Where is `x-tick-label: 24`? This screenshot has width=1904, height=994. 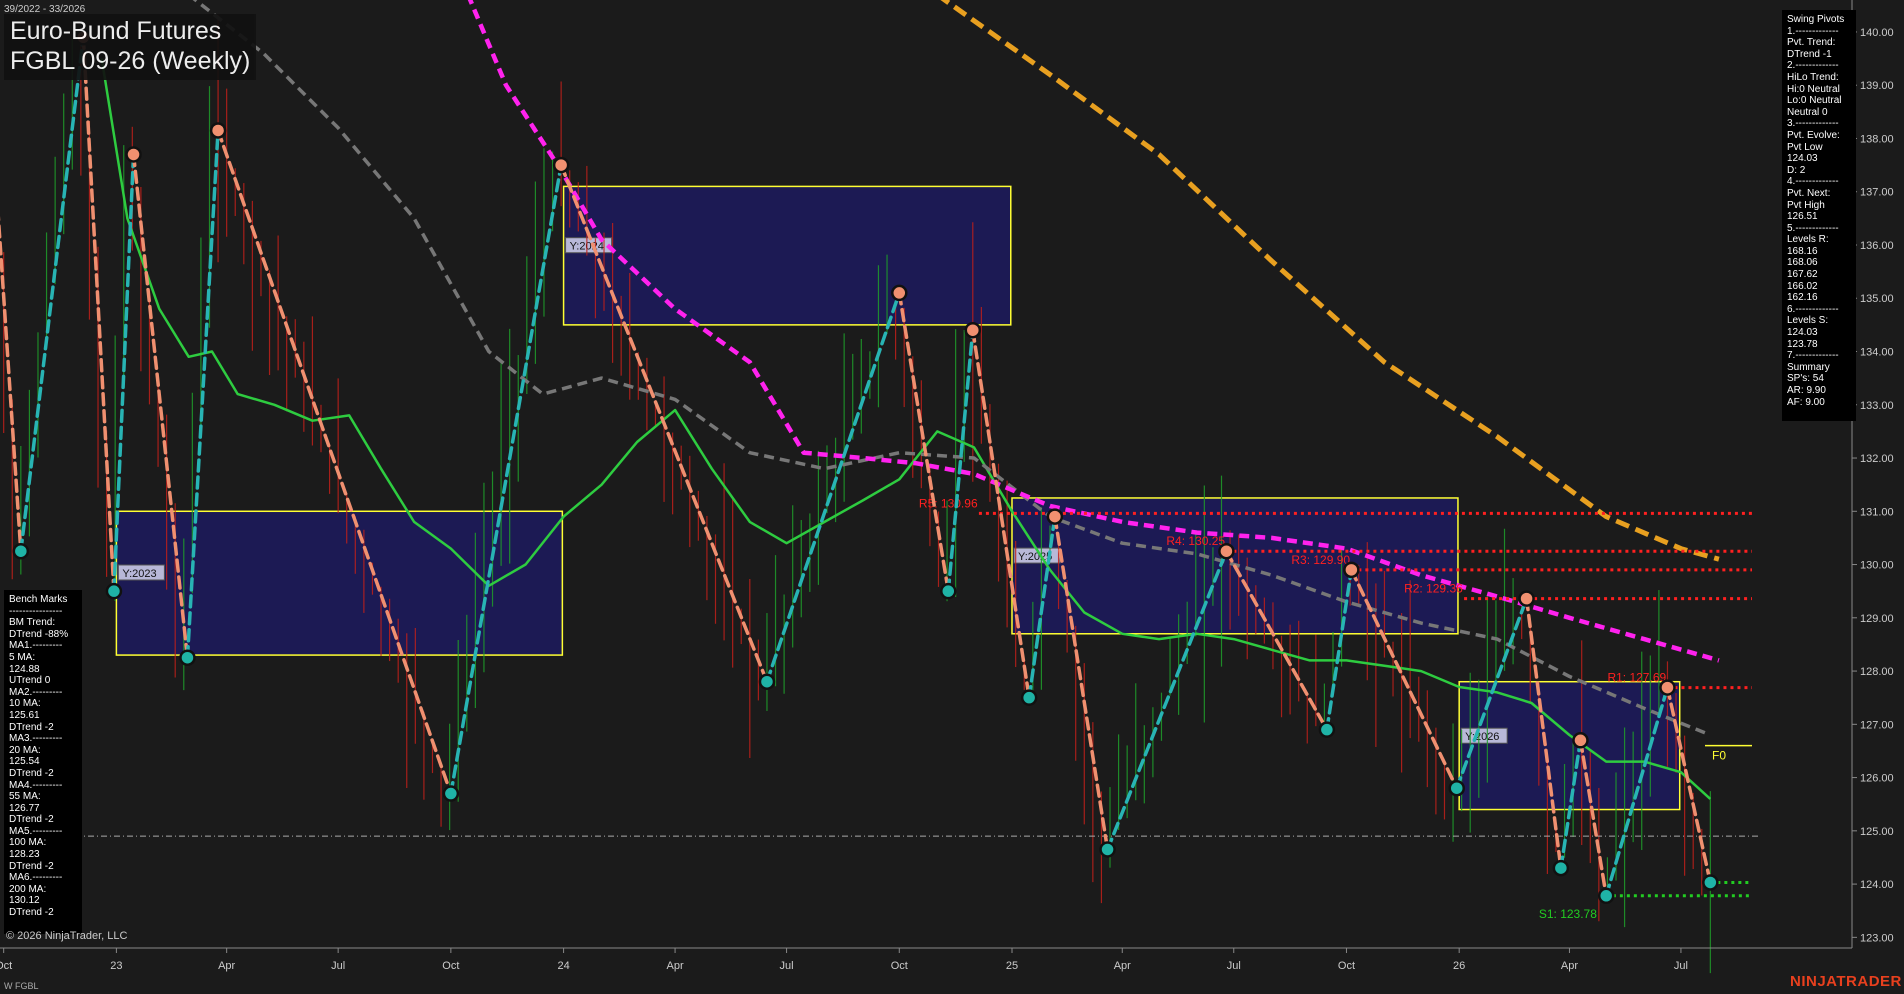 x-tick-label: 24 is located at coordinates (563, 966).